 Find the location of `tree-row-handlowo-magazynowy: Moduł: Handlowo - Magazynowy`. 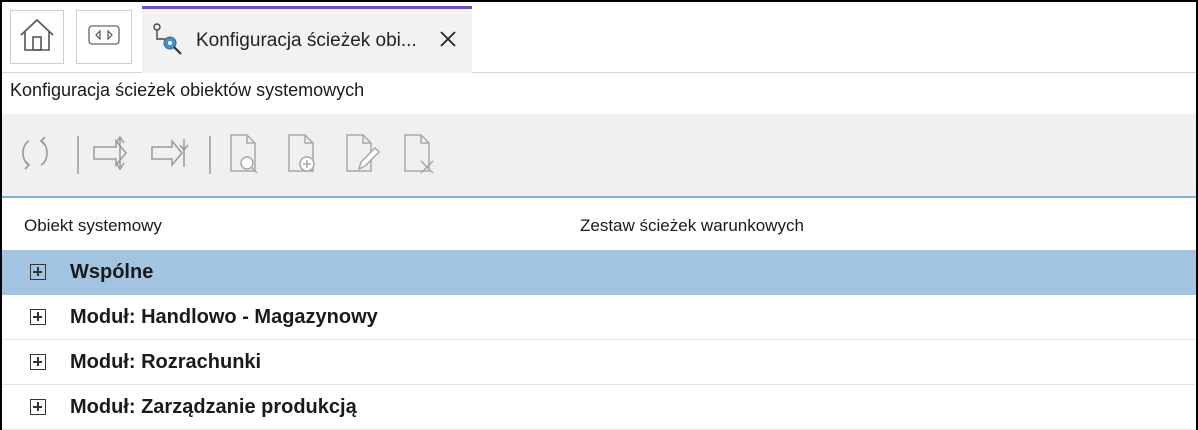

tree-row-handlowo-magazynowy: Moduł: Handlowo - Magazynowy is located at coordinates (599, 317).